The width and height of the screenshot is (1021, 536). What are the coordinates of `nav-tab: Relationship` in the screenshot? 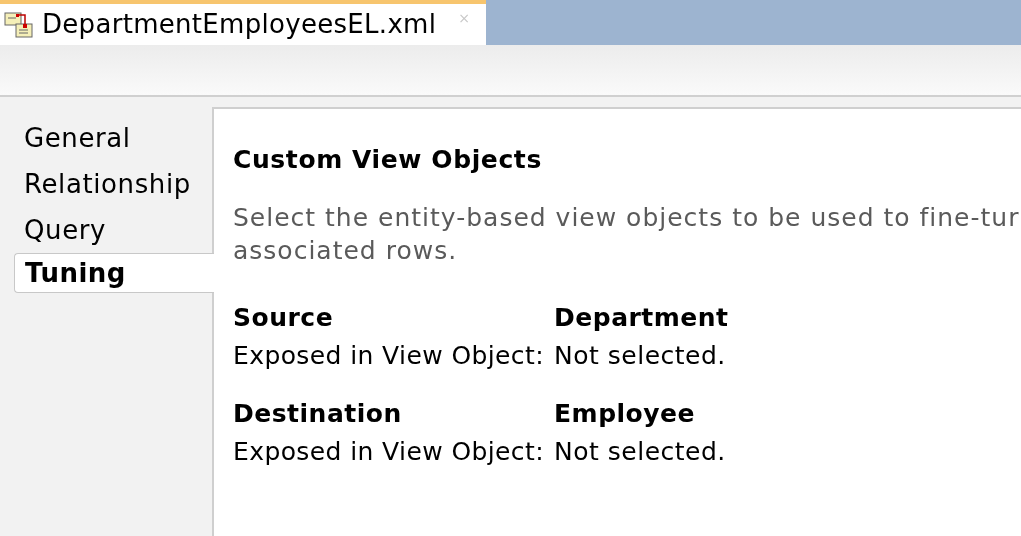 It's located at (113, 184).